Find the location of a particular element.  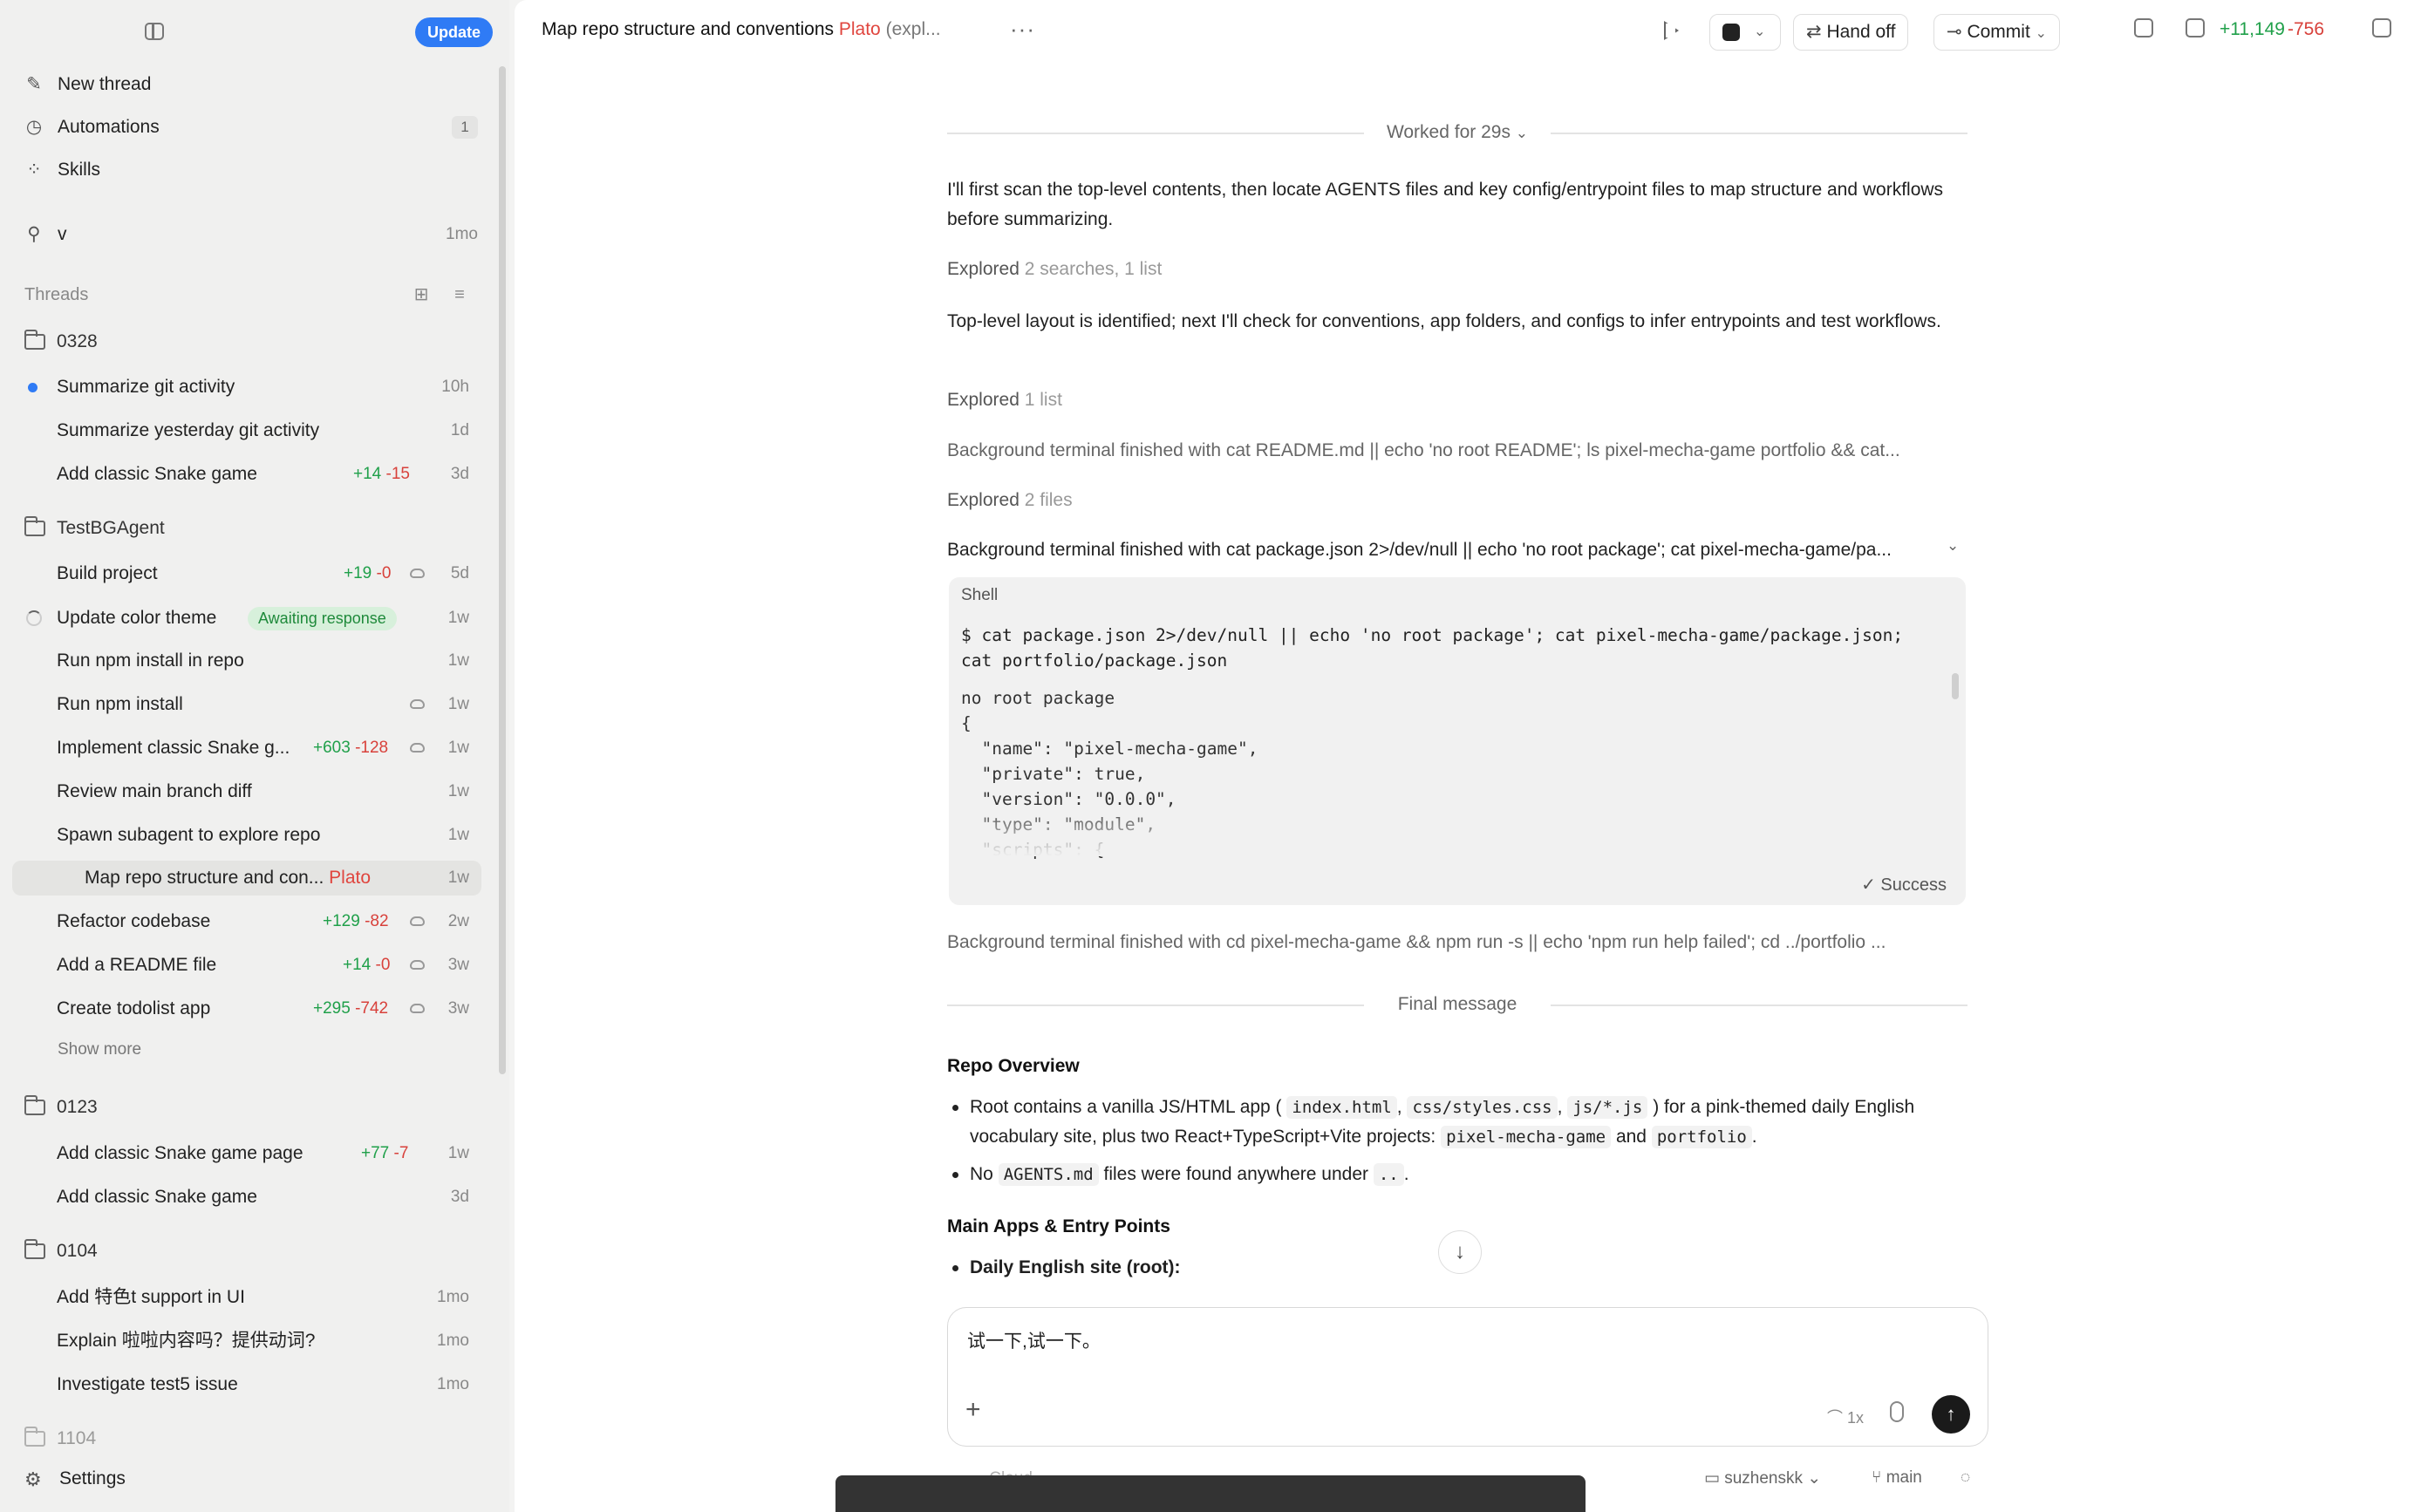

explored-summary: Explored 2 files is located at coordinates (1010, 500).